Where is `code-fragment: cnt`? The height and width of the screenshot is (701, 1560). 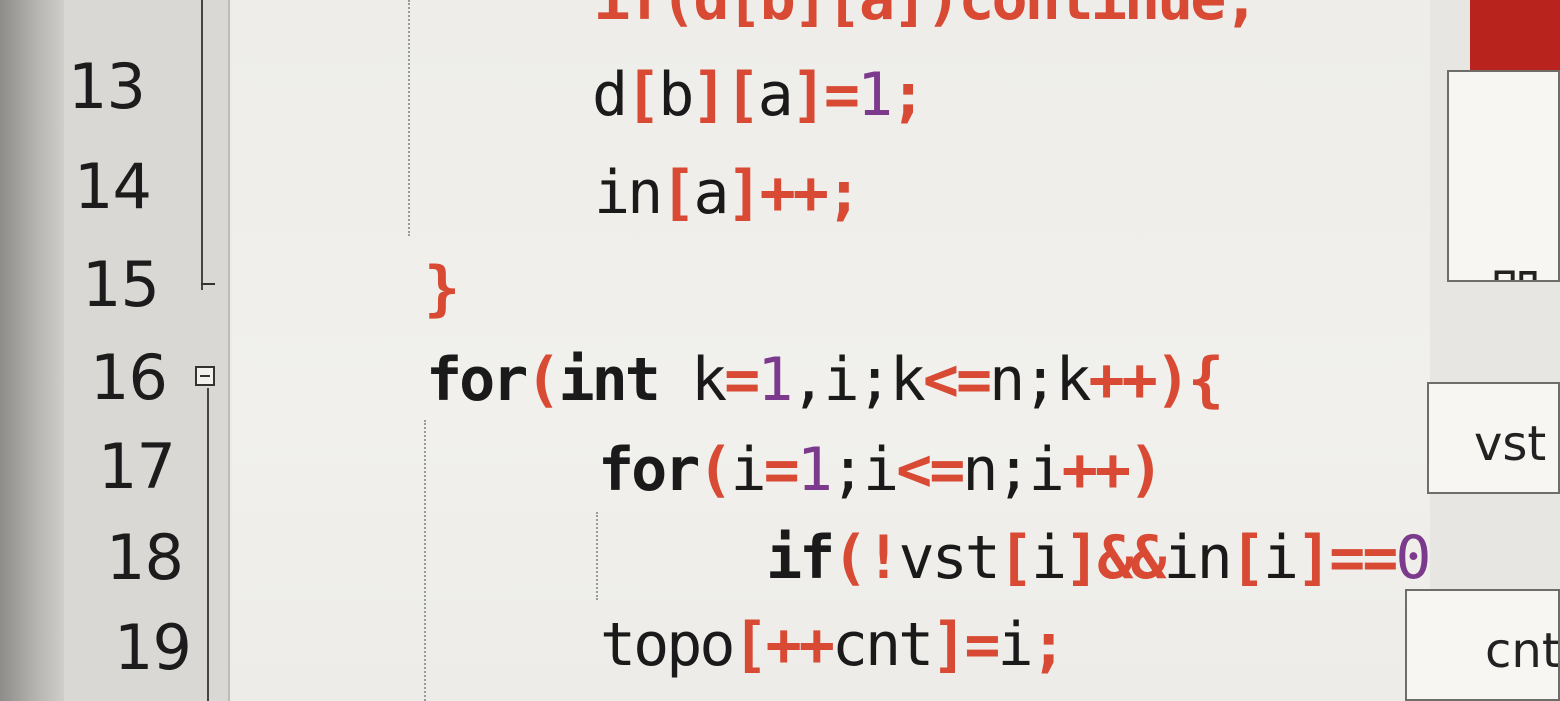 code-fragment: cnt is located at coordinates (882, 645).